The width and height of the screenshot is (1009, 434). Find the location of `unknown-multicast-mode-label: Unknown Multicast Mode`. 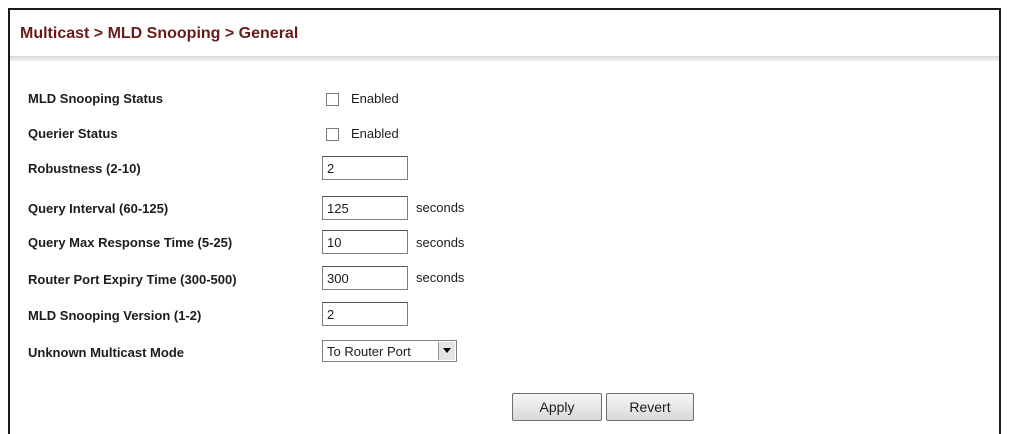

unknown-multicast-mode-label: Unknown Multicast Mode is located at coordinates (106, 352).